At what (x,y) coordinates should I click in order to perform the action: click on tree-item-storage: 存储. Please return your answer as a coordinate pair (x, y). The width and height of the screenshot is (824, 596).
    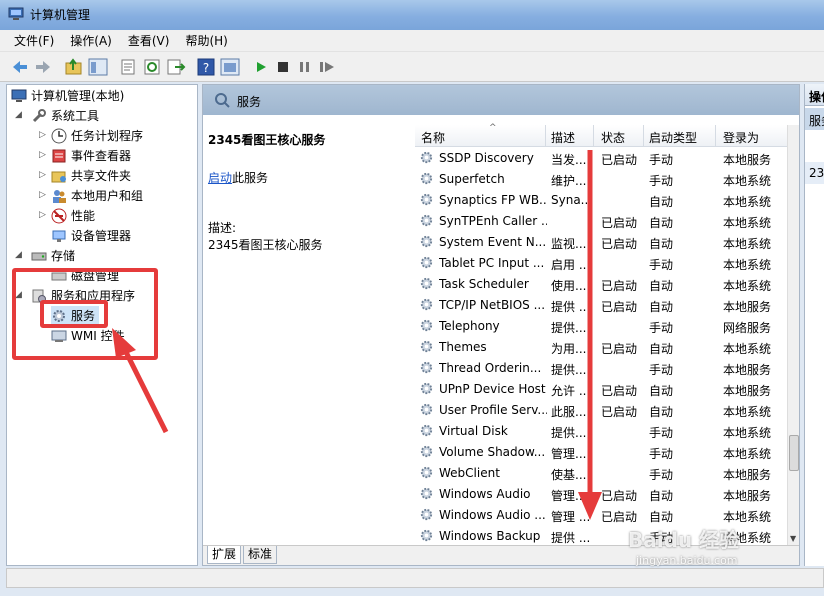
    Looking at the image, I should click on (53, 255).